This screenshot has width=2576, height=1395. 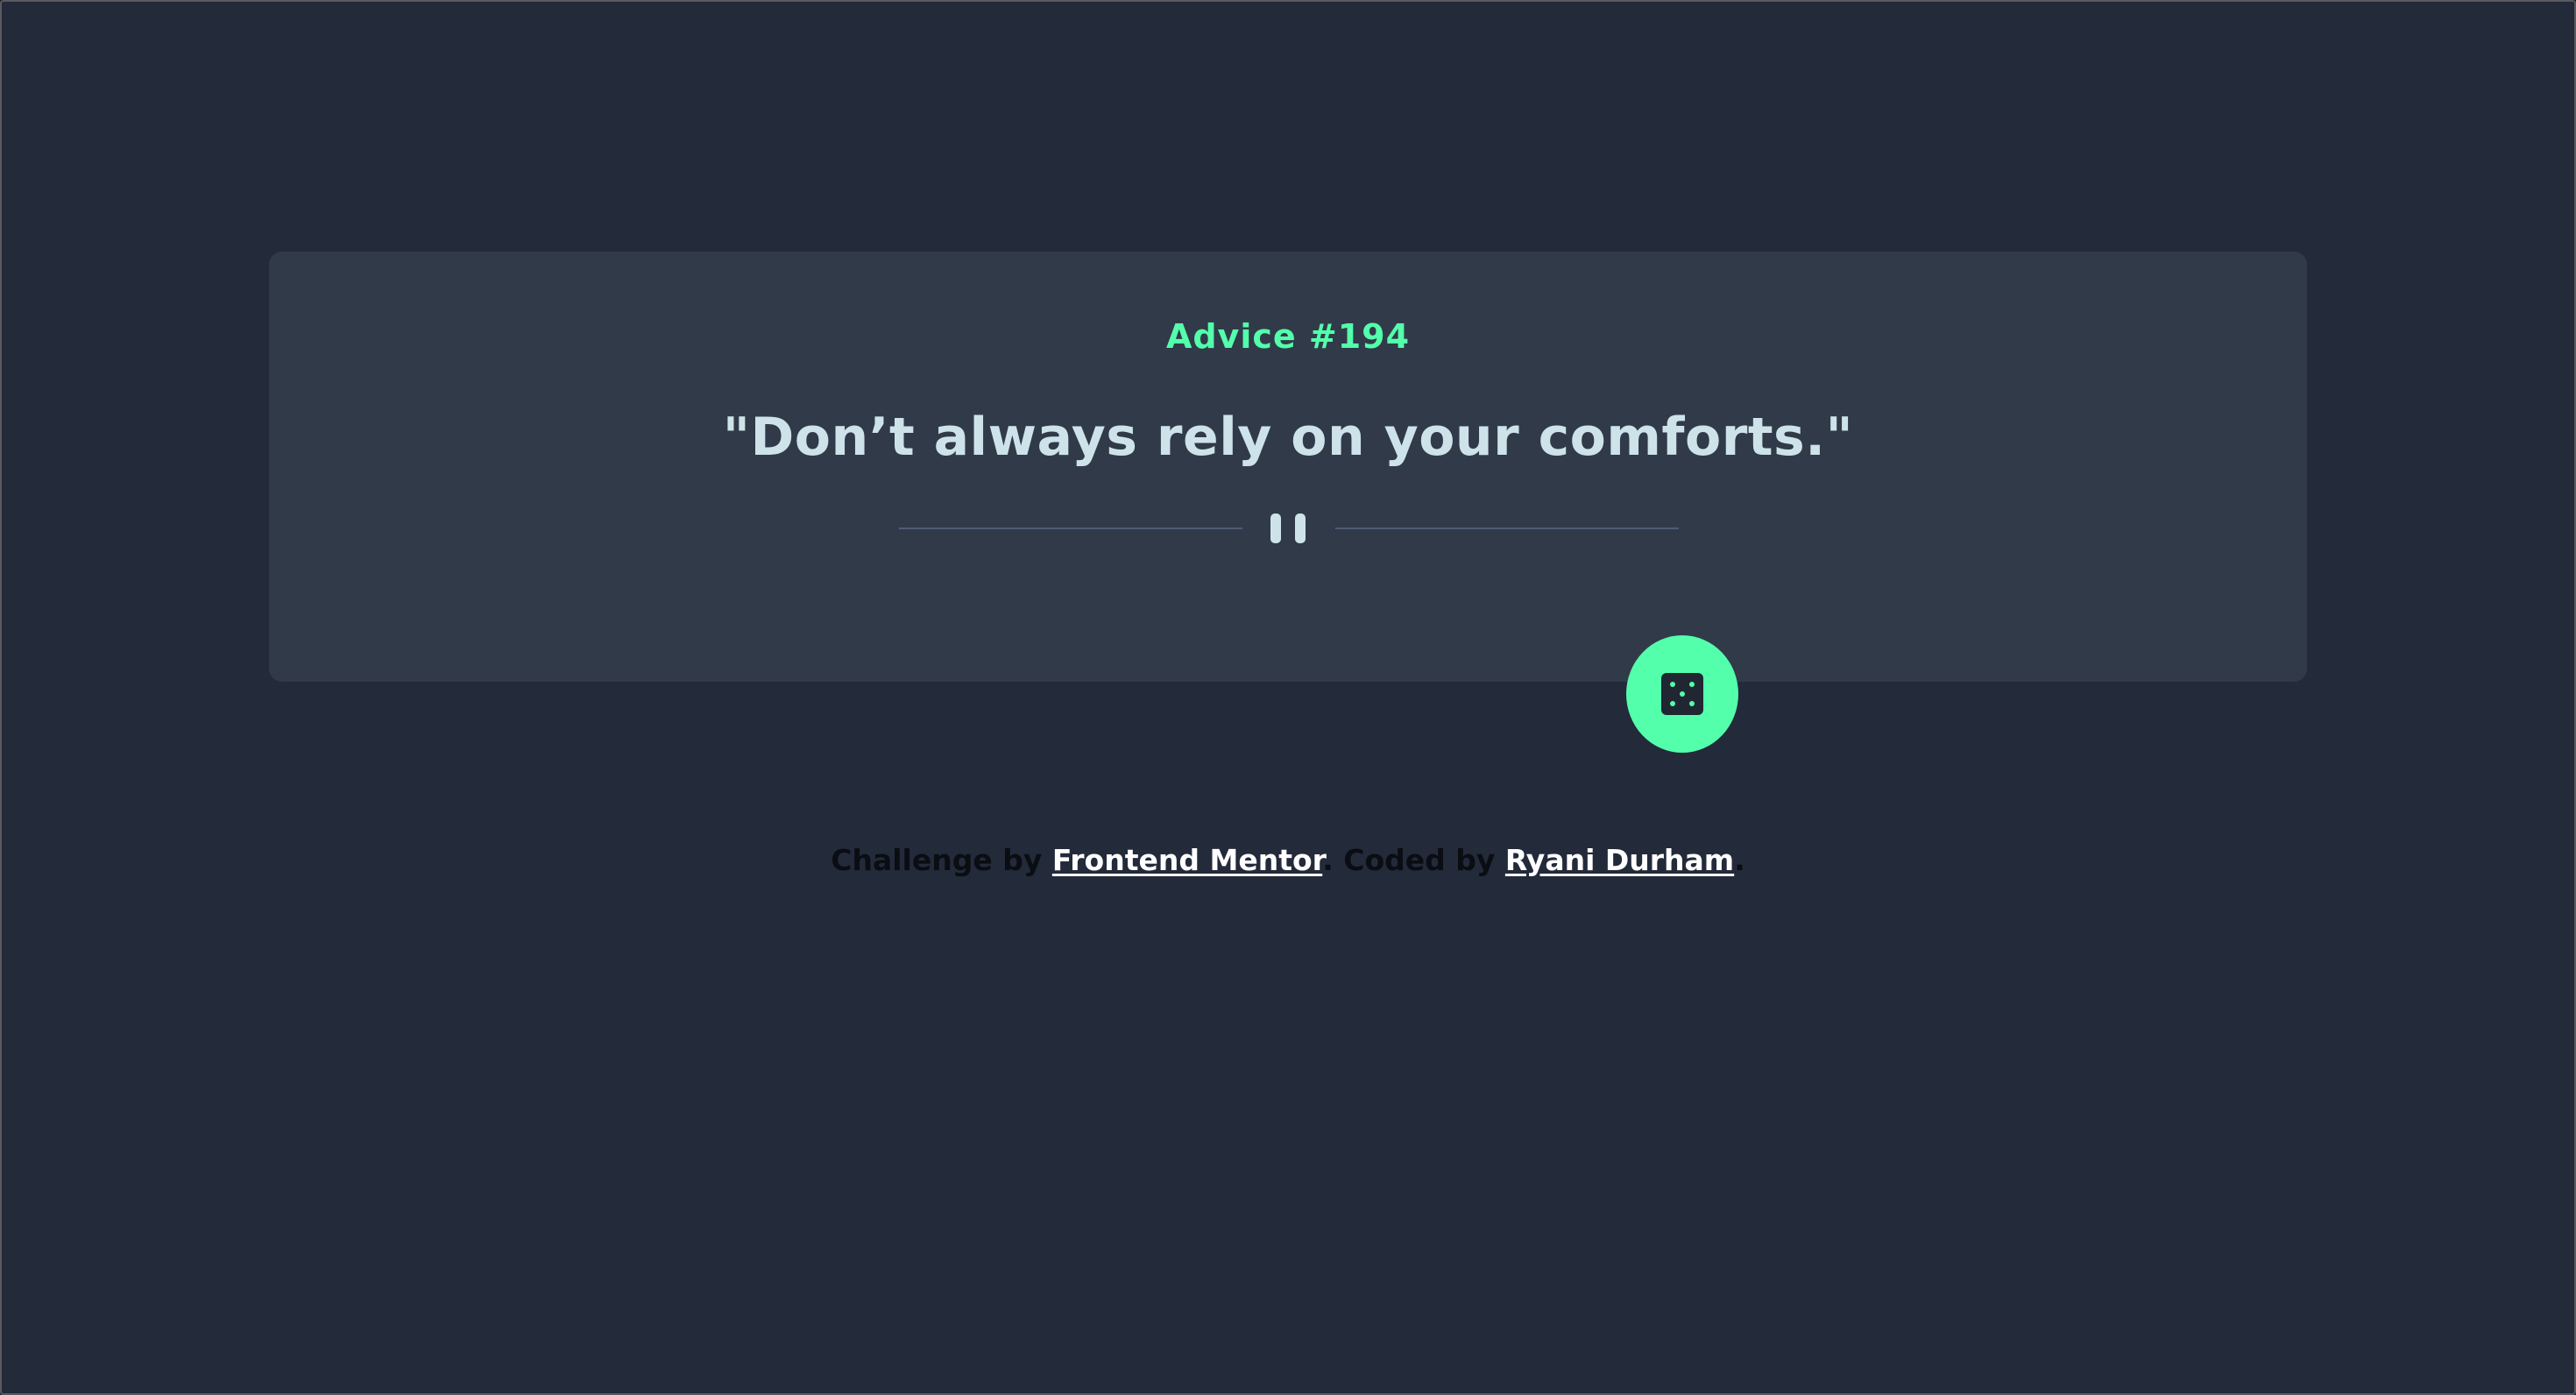 I want to click on advice-number: Advice #194, so click(x=1288, y=336).